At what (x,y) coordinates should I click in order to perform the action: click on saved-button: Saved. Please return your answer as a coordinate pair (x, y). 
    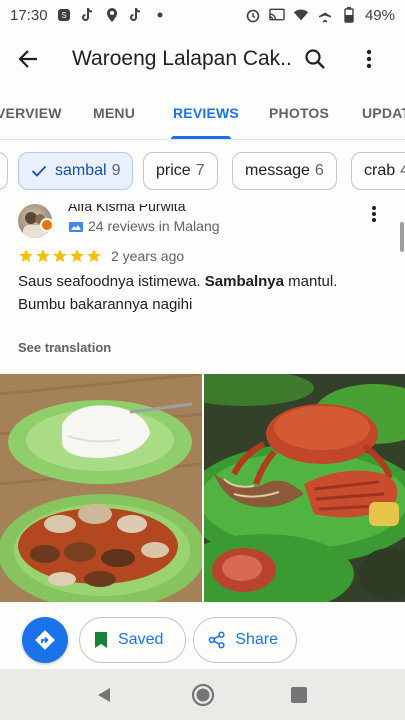
    Looking at the image, I should click on (132, 640).